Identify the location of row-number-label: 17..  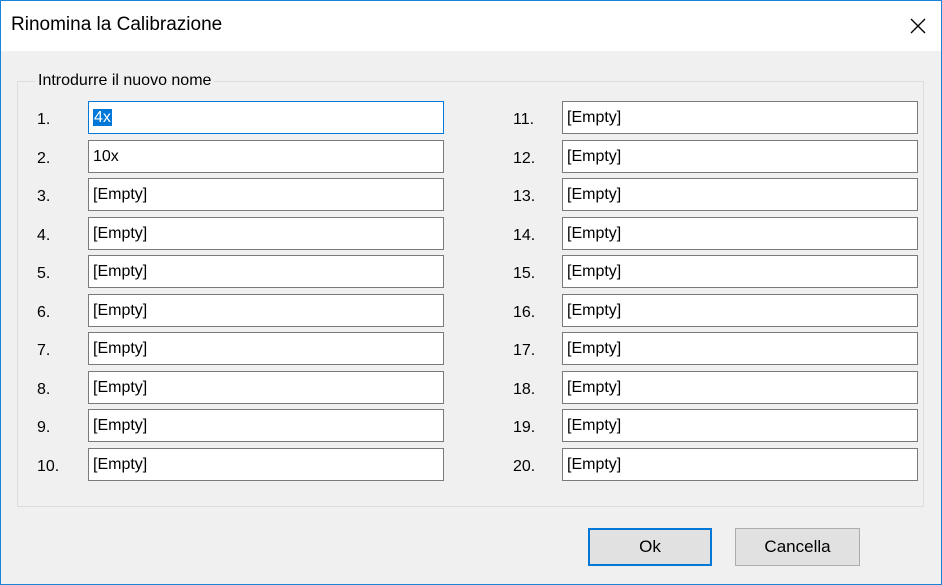
(524, 350).